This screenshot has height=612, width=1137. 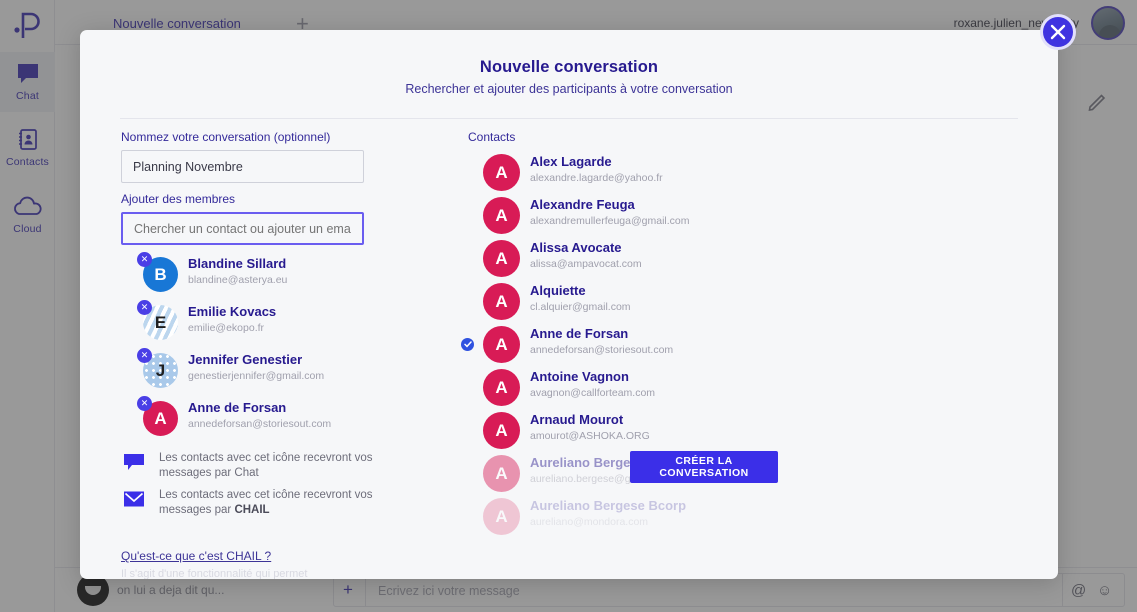 I want to click on legend-text-chail-bold: CHAIL, so click(x=252, y=509).